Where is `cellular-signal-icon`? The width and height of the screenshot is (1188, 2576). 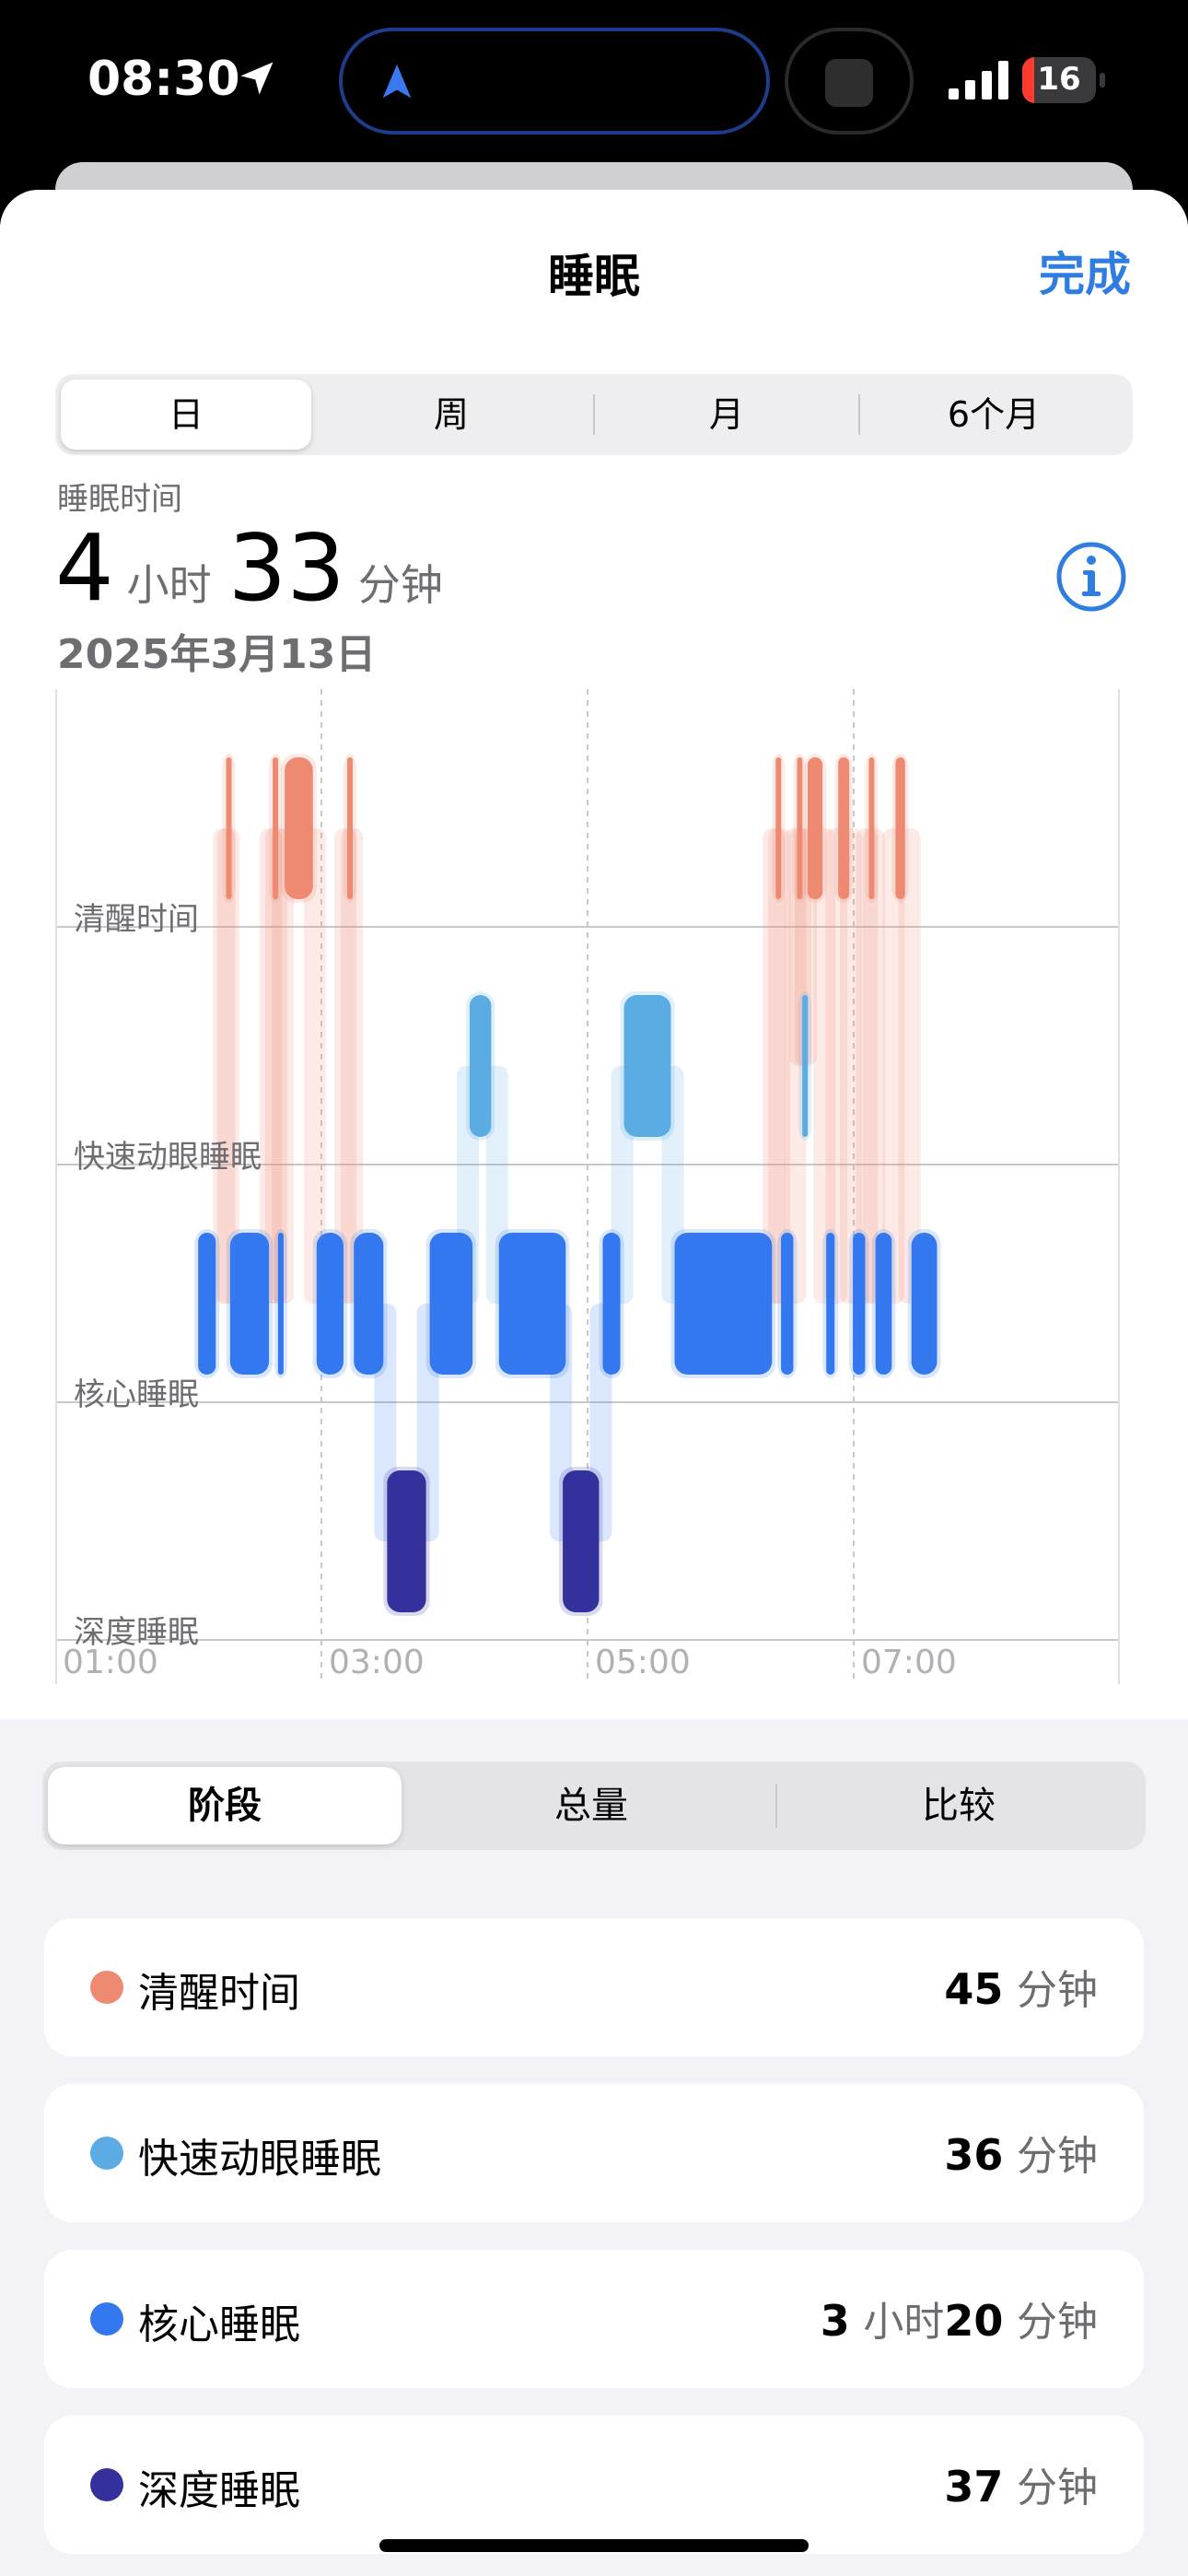 cellular-signal-icon is located at coordinates (979, 80).